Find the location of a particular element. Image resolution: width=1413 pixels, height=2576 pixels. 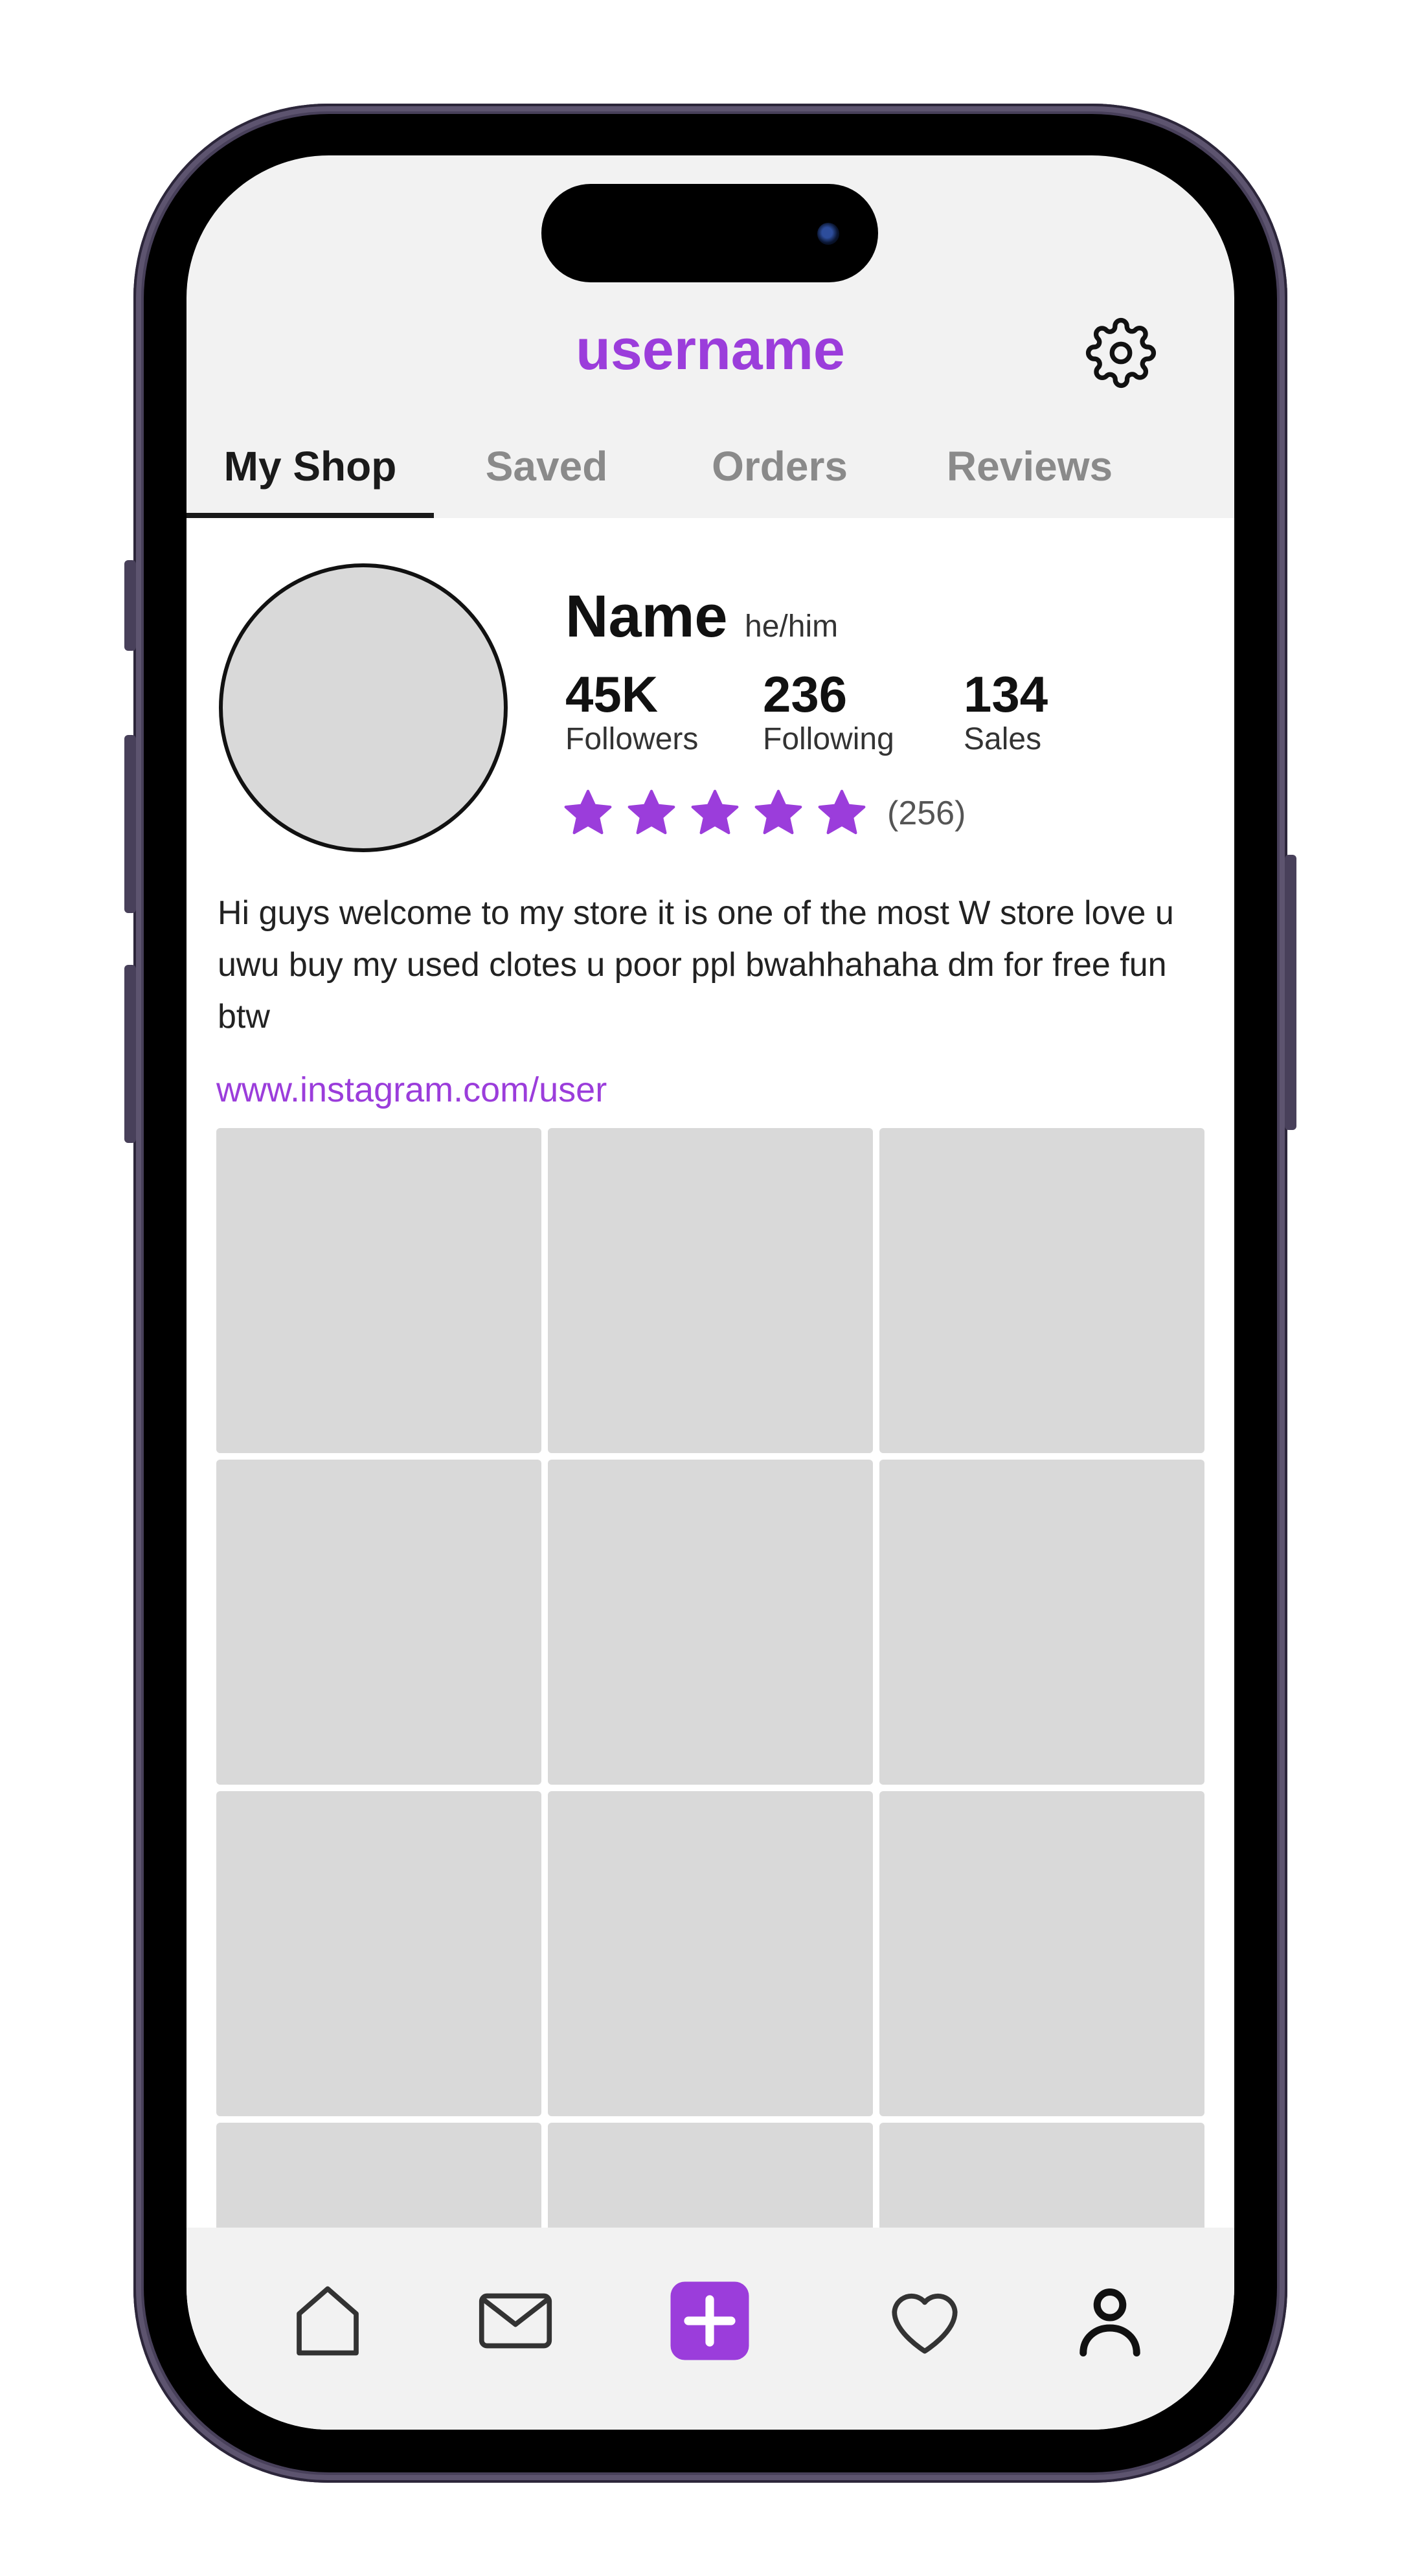

following-count: 236 is located at coordinates (805, 694).